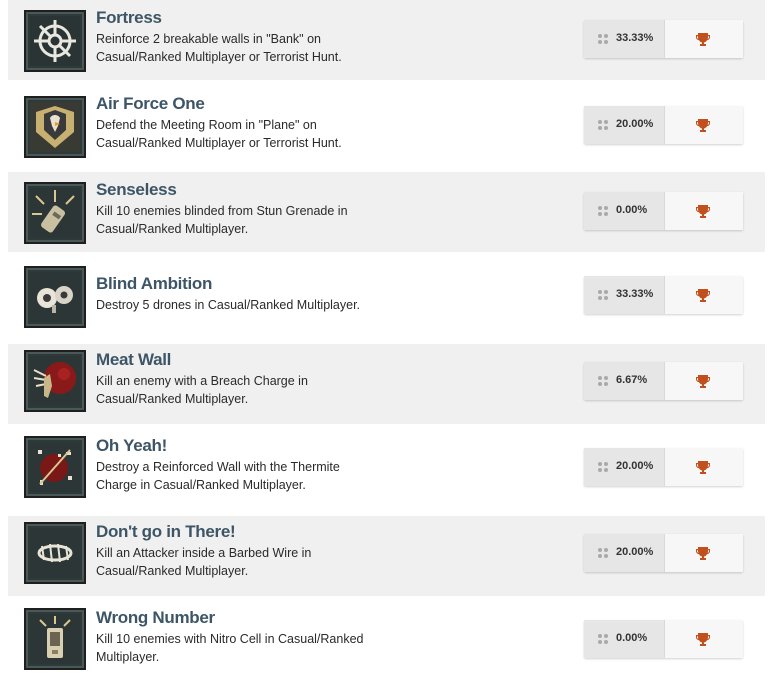 This screenshot has width=773, height=682. What do you see at coordinates (55, 41) in the screenshot?
I see `barricade-star-icon` at bounding box center [55, 41].